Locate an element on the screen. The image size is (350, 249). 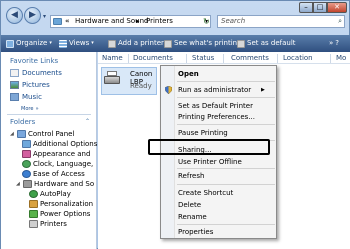
folder-icon is located at coordinates (57, 21).